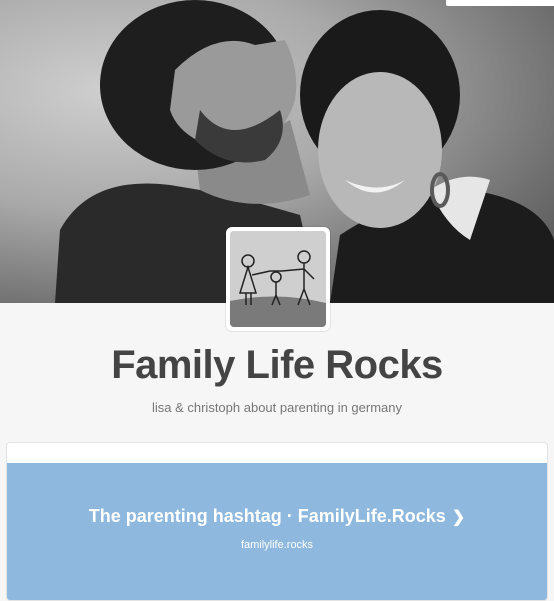  Describe the element at coordinates (267, 516) in the screenshot. I see `featured-link-title: The parenting hashtag · FamilyLife.Rocks` at that location.